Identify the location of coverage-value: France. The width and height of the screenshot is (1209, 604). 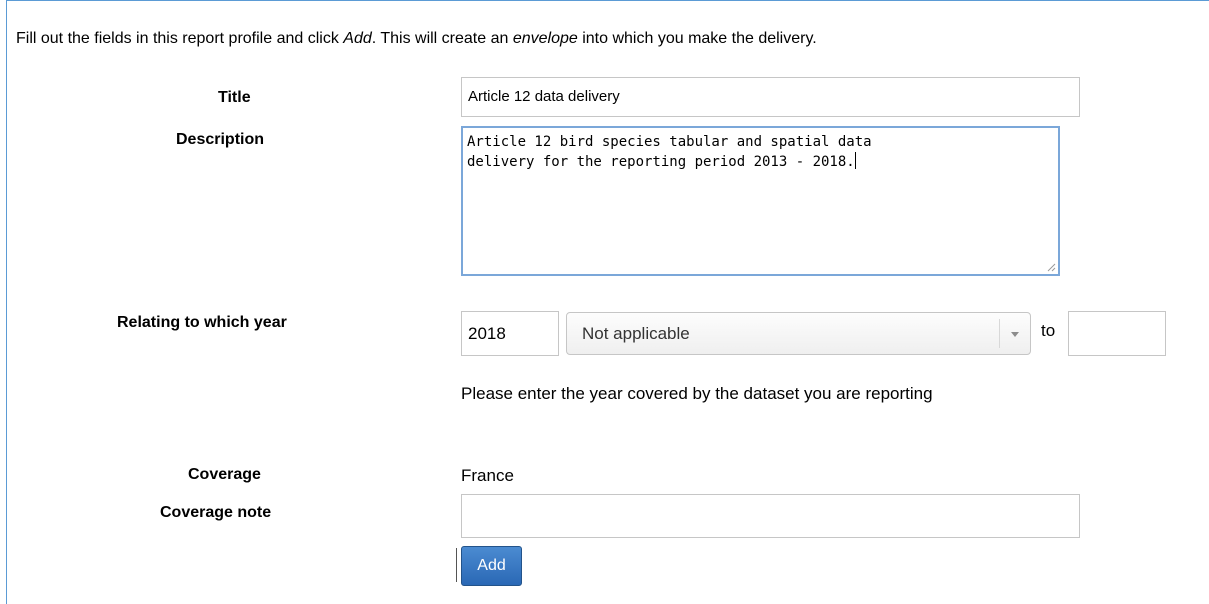
(487, 475).